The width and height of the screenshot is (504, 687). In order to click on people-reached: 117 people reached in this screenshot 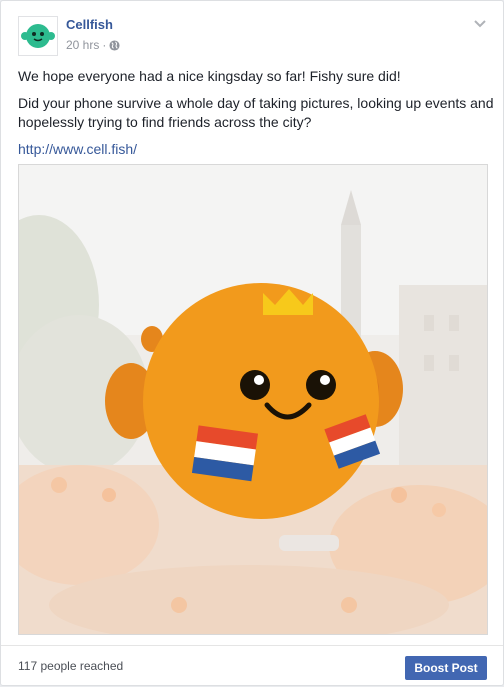, I will do `click(70, 666)`.